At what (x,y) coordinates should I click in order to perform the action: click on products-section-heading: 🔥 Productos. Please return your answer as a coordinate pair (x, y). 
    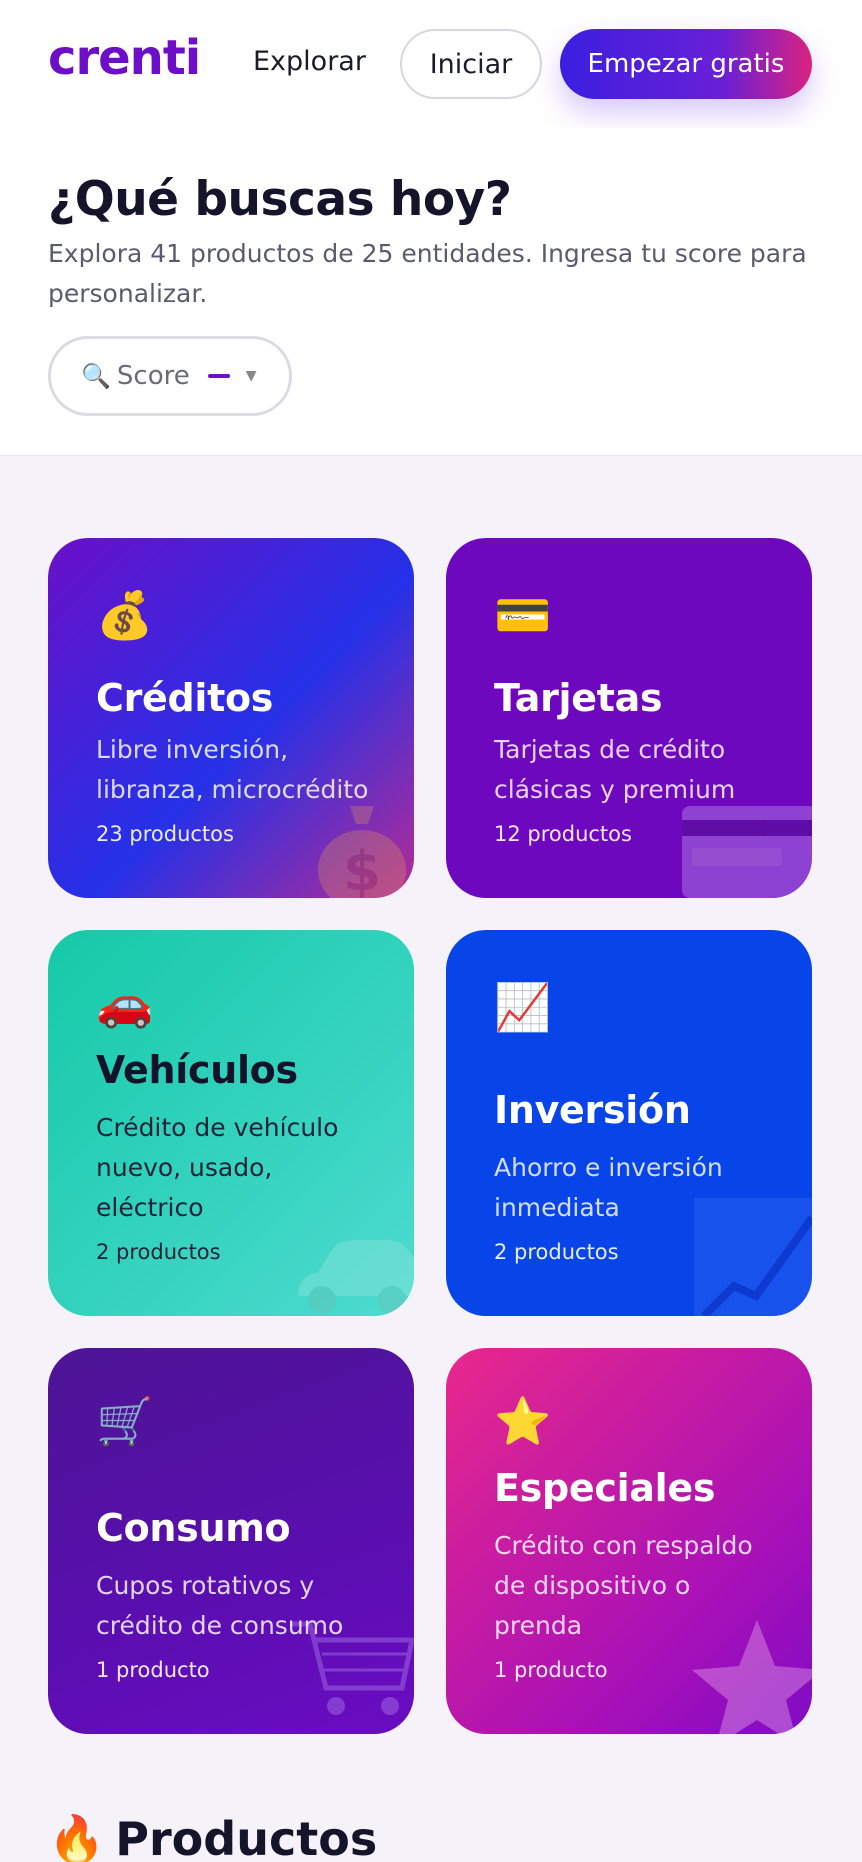
    Looking at the image, I should click on (212, 1837).